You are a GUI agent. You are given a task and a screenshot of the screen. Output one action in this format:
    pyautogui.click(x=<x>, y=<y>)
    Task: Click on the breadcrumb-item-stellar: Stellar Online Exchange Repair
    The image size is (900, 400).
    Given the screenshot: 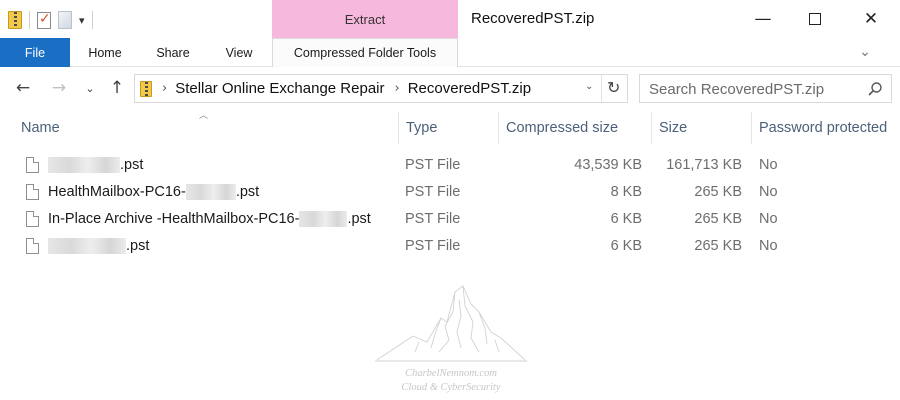 What is the action you would take?
    pyautogui.click(x=279, y=88)
    